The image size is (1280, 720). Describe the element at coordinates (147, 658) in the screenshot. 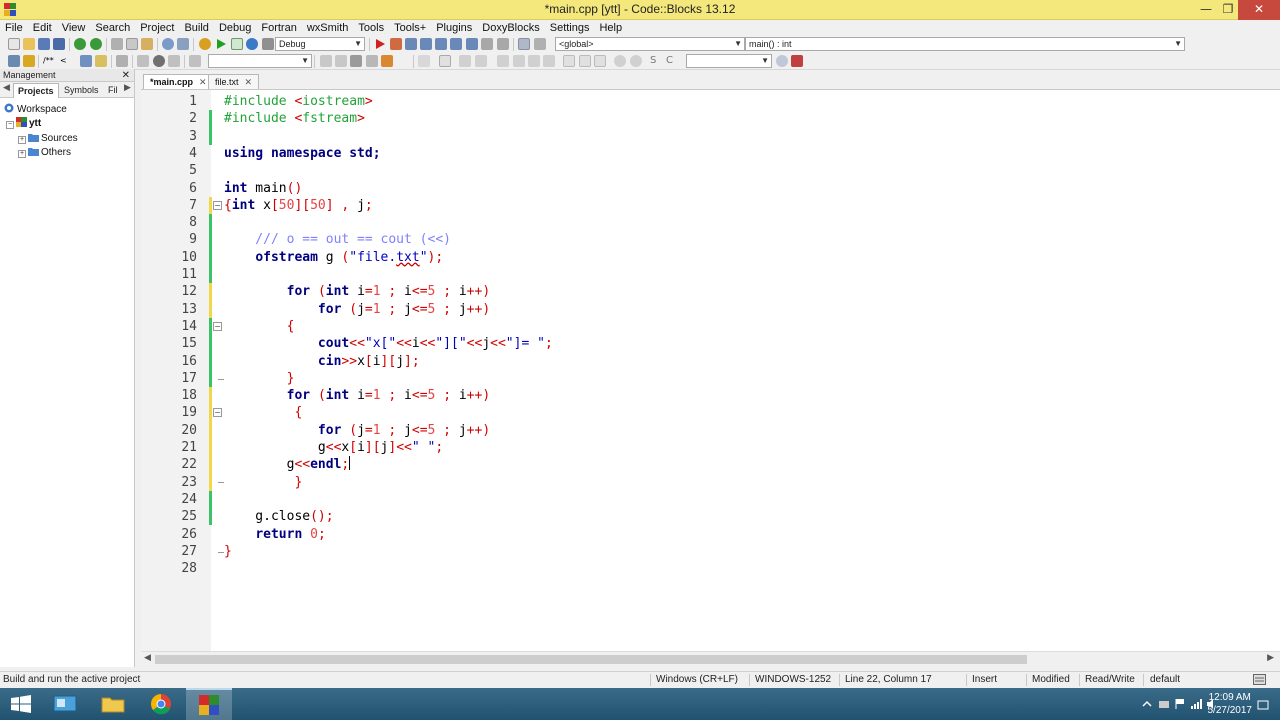

I see `scroll-left-icon: ◀` at that location.